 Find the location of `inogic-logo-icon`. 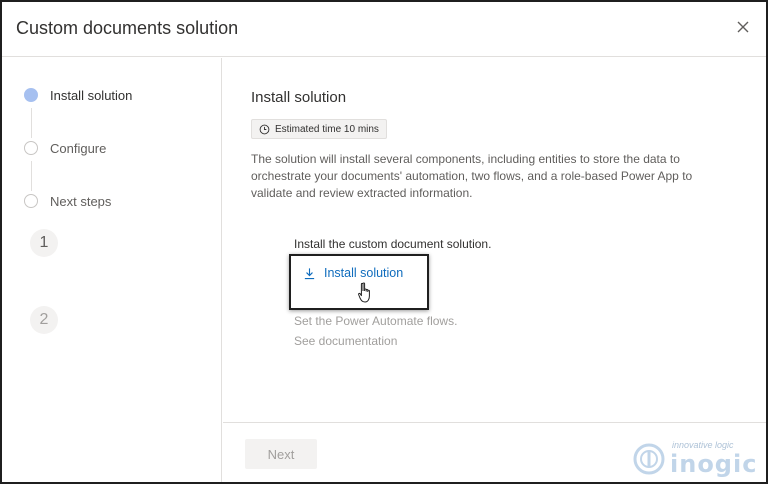

inogic-logo-icon is located at coordinates (649, 459).